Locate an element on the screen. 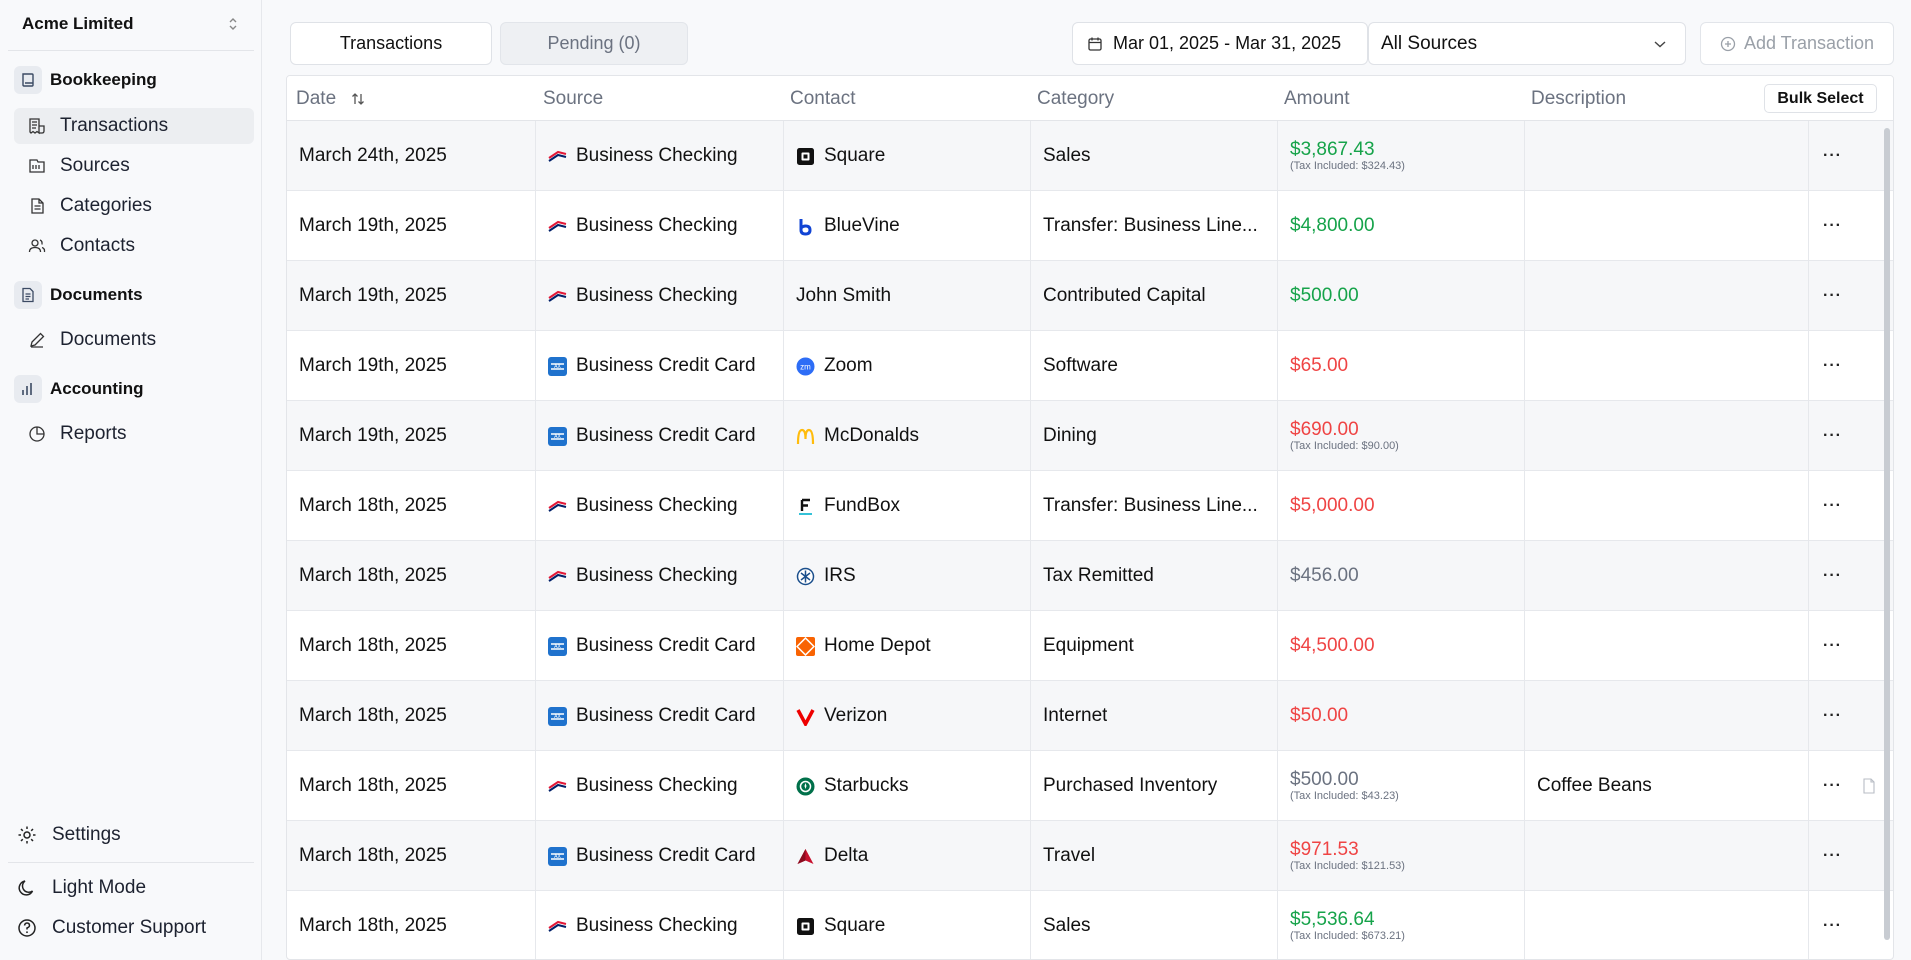 The width and height of the screenshot is (1911, 960). bulk-select-button: Bulk Select is located at coordinates (1820, 98).